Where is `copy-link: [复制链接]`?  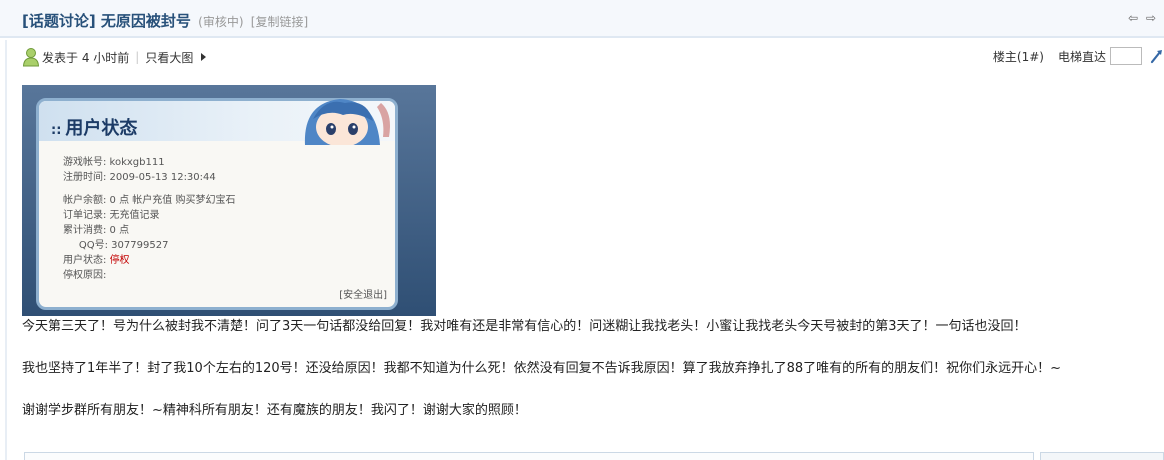
copy-link: [复制链接] is located at coordinates (279, 22).